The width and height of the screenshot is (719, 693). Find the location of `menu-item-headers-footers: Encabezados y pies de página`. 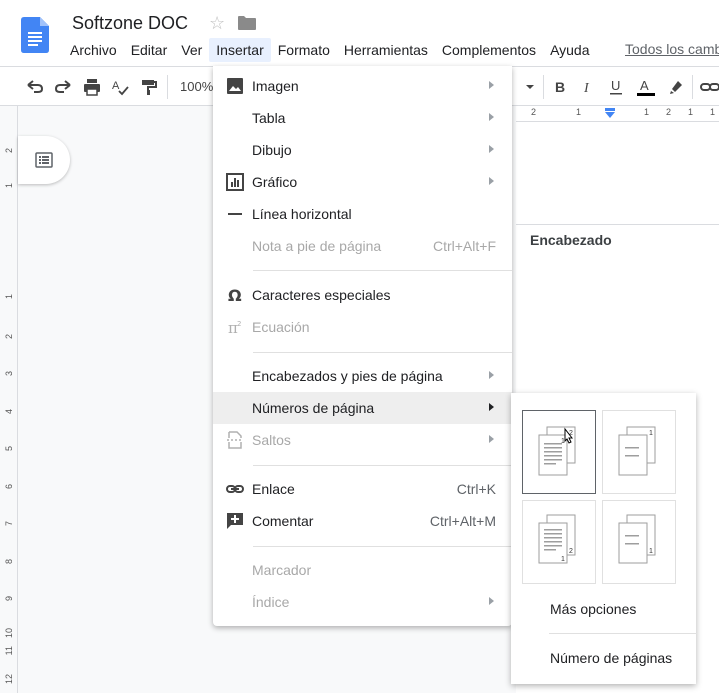

menu-item-headers-footers: Encabezados y pies de página is located at coordinates (362, 376).